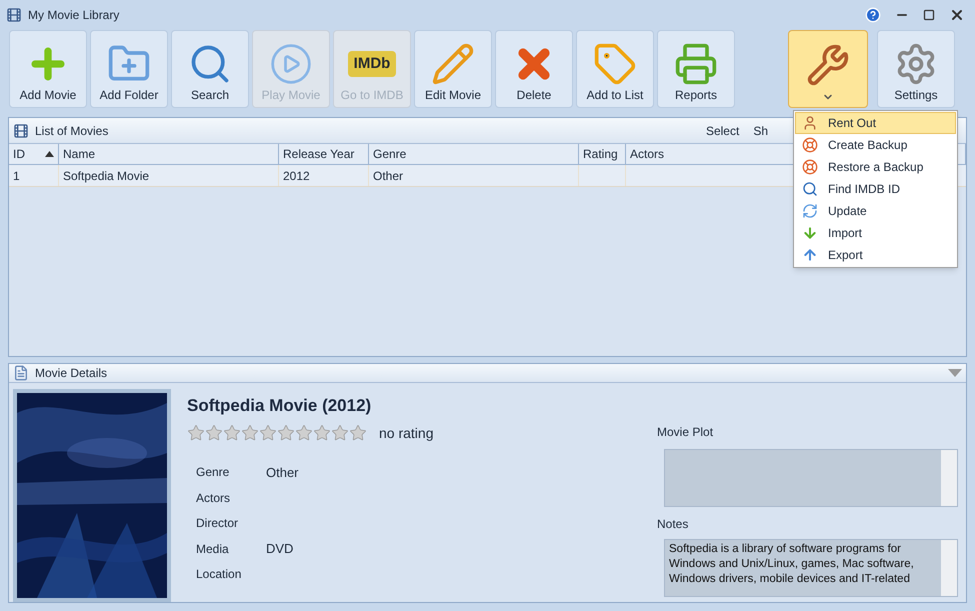 This screenshot has width=975, height=611. I want to click on header-link: Sh, so click(760, 131).